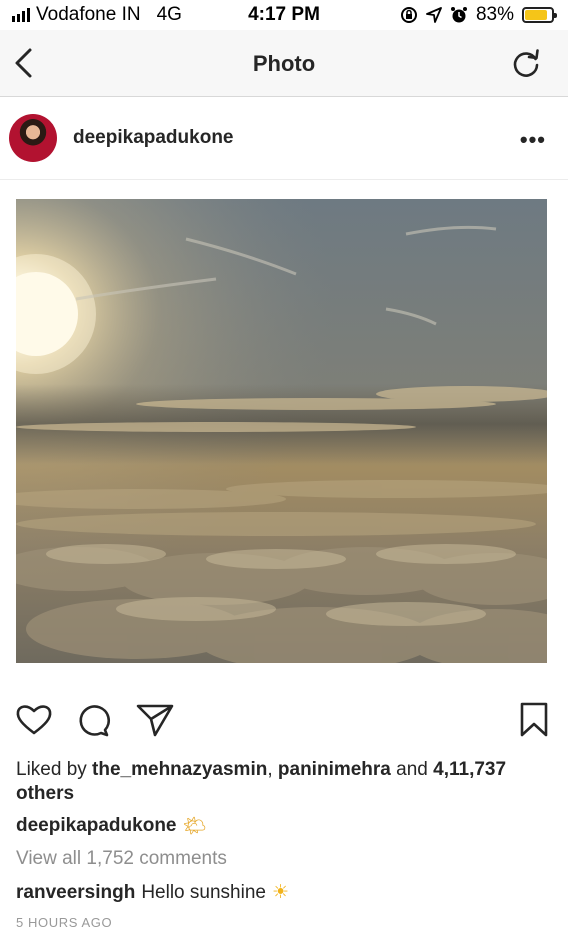 This screenshot has height=949, width=568. Describe the element at coordinates (284, 15) in the screenshot. I see `status-bar: Vodafone IN 4G 4:17 PM 83%` at that location.